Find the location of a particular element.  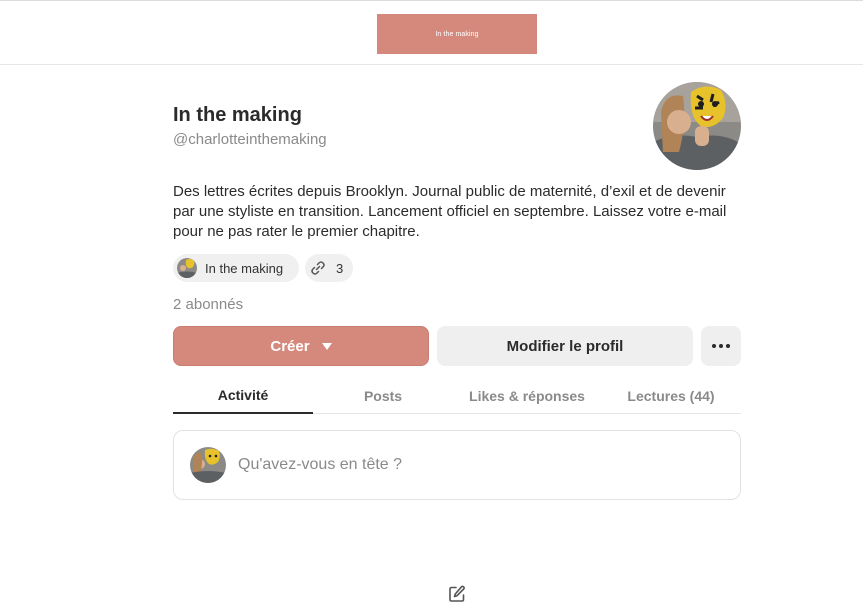

profile-name: In the making is located at coordinates (237, 115).